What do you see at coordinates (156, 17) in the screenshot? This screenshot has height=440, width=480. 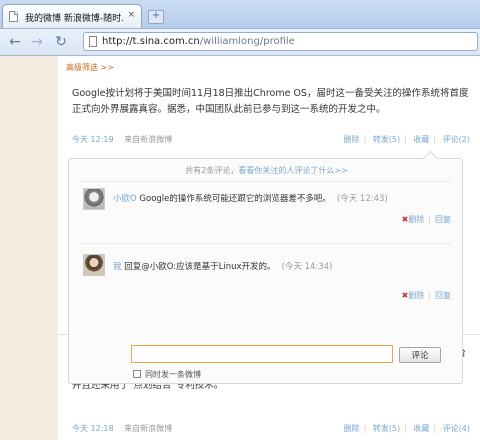 I see `new-tab-button: +` at bounding box center [156, 17].